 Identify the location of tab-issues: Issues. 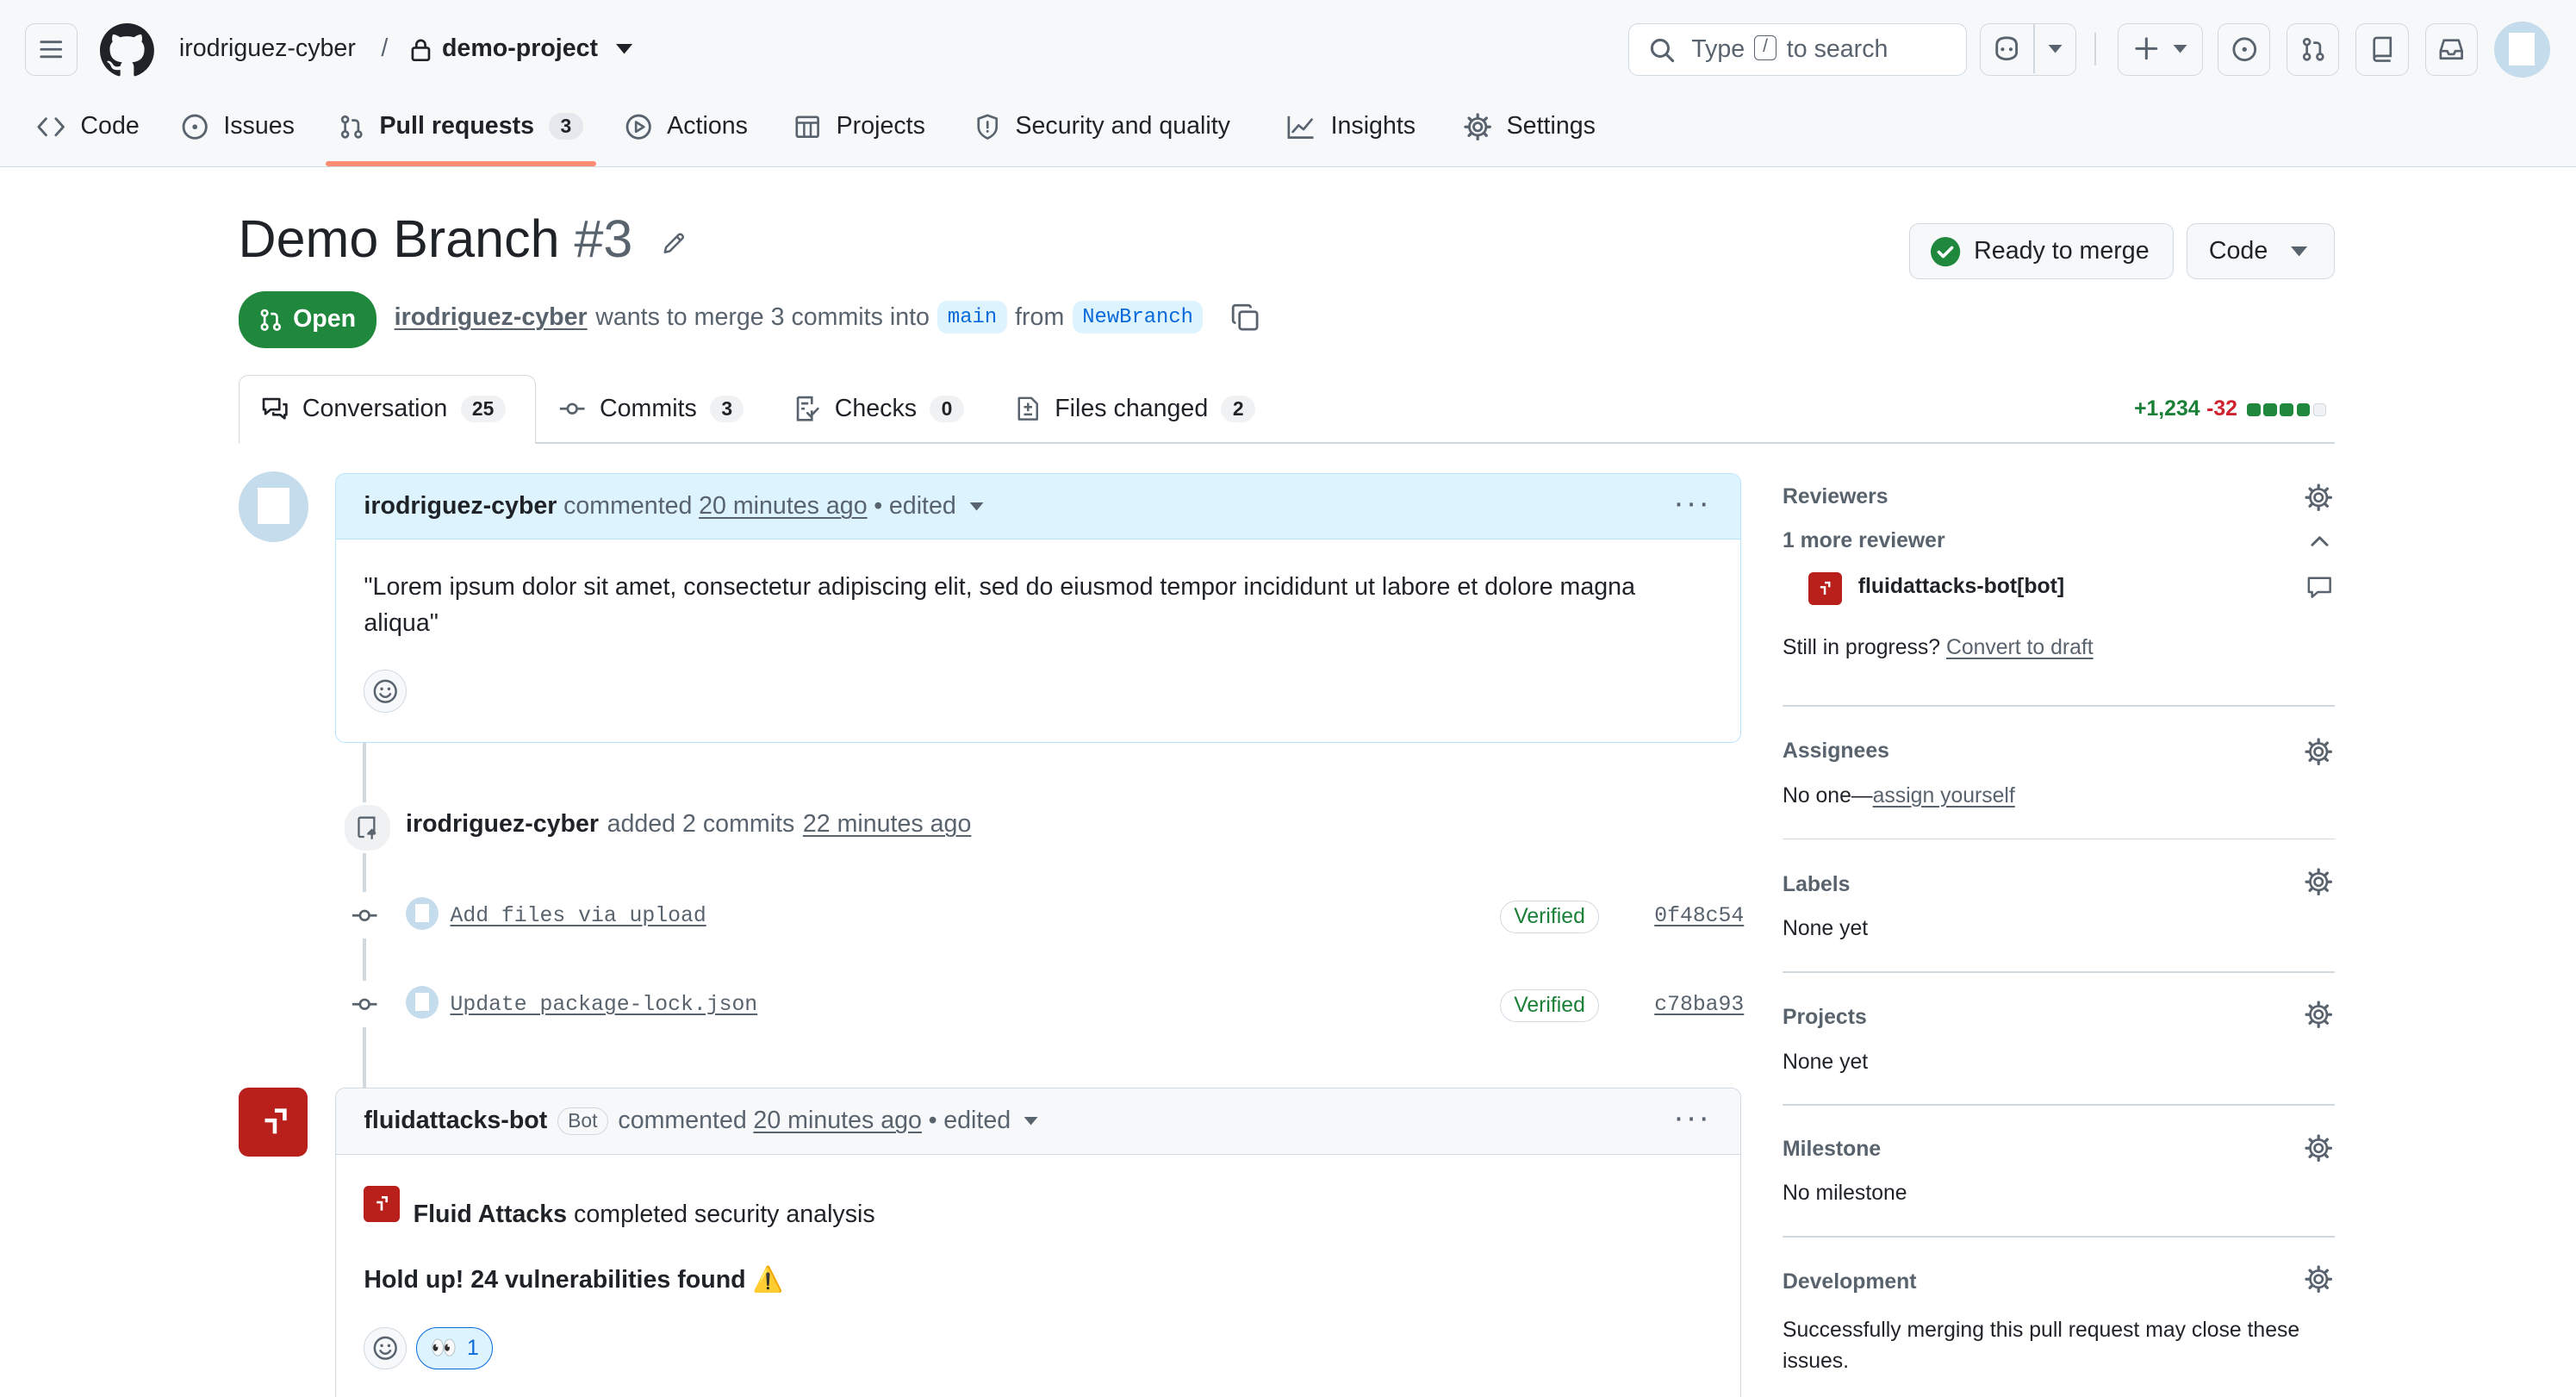
(238, 127).